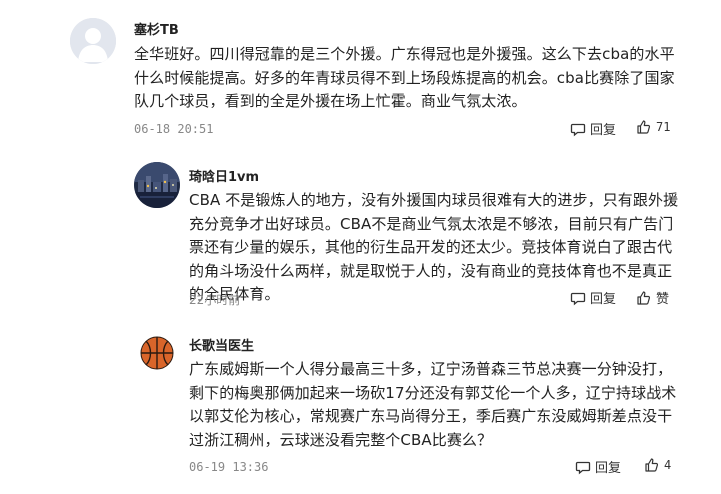  Describe the element at coordinates (668, 465) in the screenshot. I see `like-count: 4` at that location.